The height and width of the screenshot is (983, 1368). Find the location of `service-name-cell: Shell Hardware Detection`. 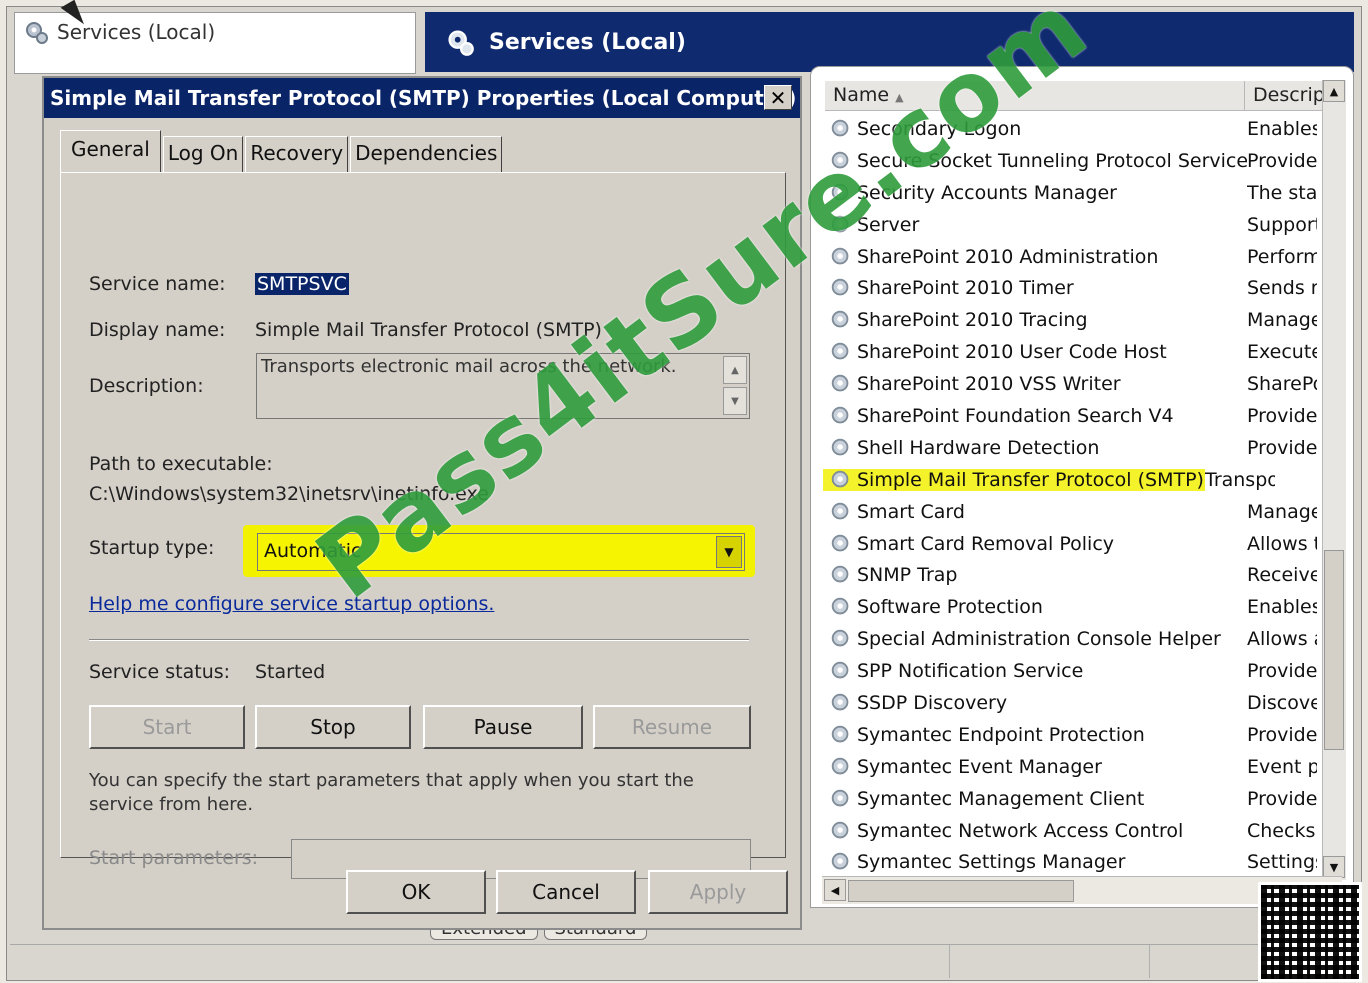

service-name-cell: Shell Hardware Detection is located at coordinates (978, 447).